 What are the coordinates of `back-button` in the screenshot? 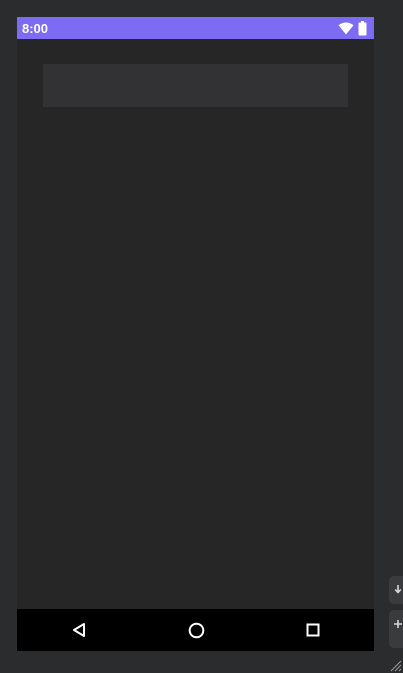 It's located at (79, 630).